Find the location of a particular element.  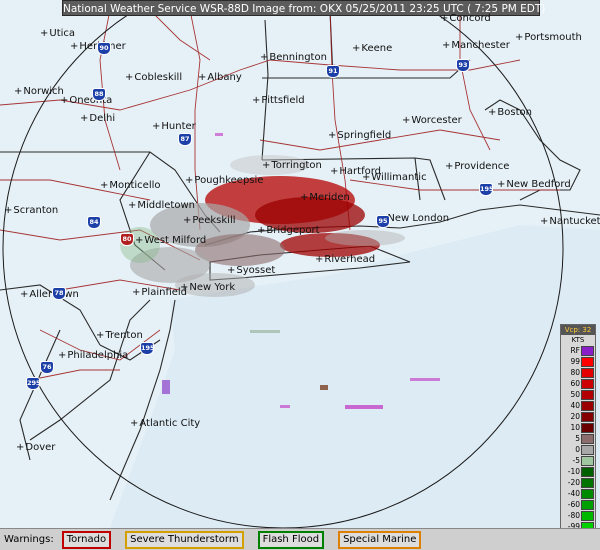

city-label: +Middletown is located at coordinates (161, 205).